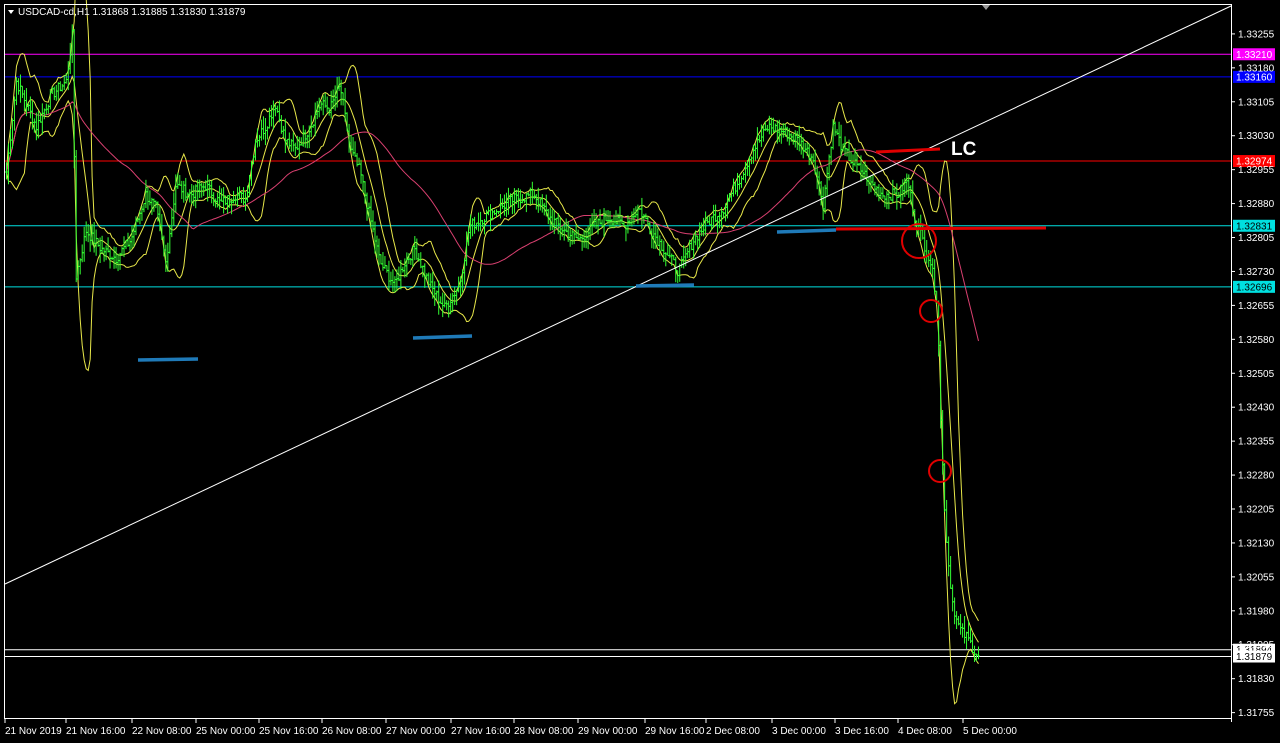 The height and width of the screenshot is (743, 1280). I want to click on x-tick-label: 29 Nov 00:00, so click(608, 731).